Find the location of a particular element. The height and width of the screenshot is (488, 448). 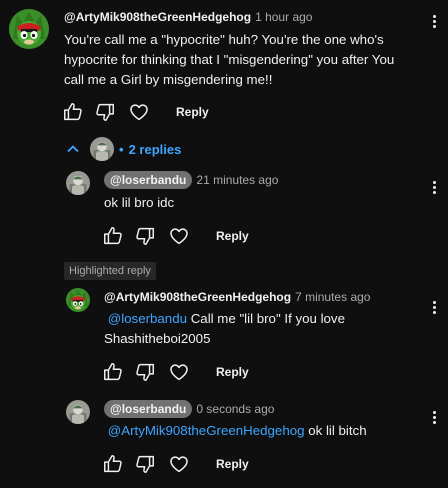

comment-line: @ArtyMik908theGreenHedgehog ok lil bitch is located at coordinates (264, 431).